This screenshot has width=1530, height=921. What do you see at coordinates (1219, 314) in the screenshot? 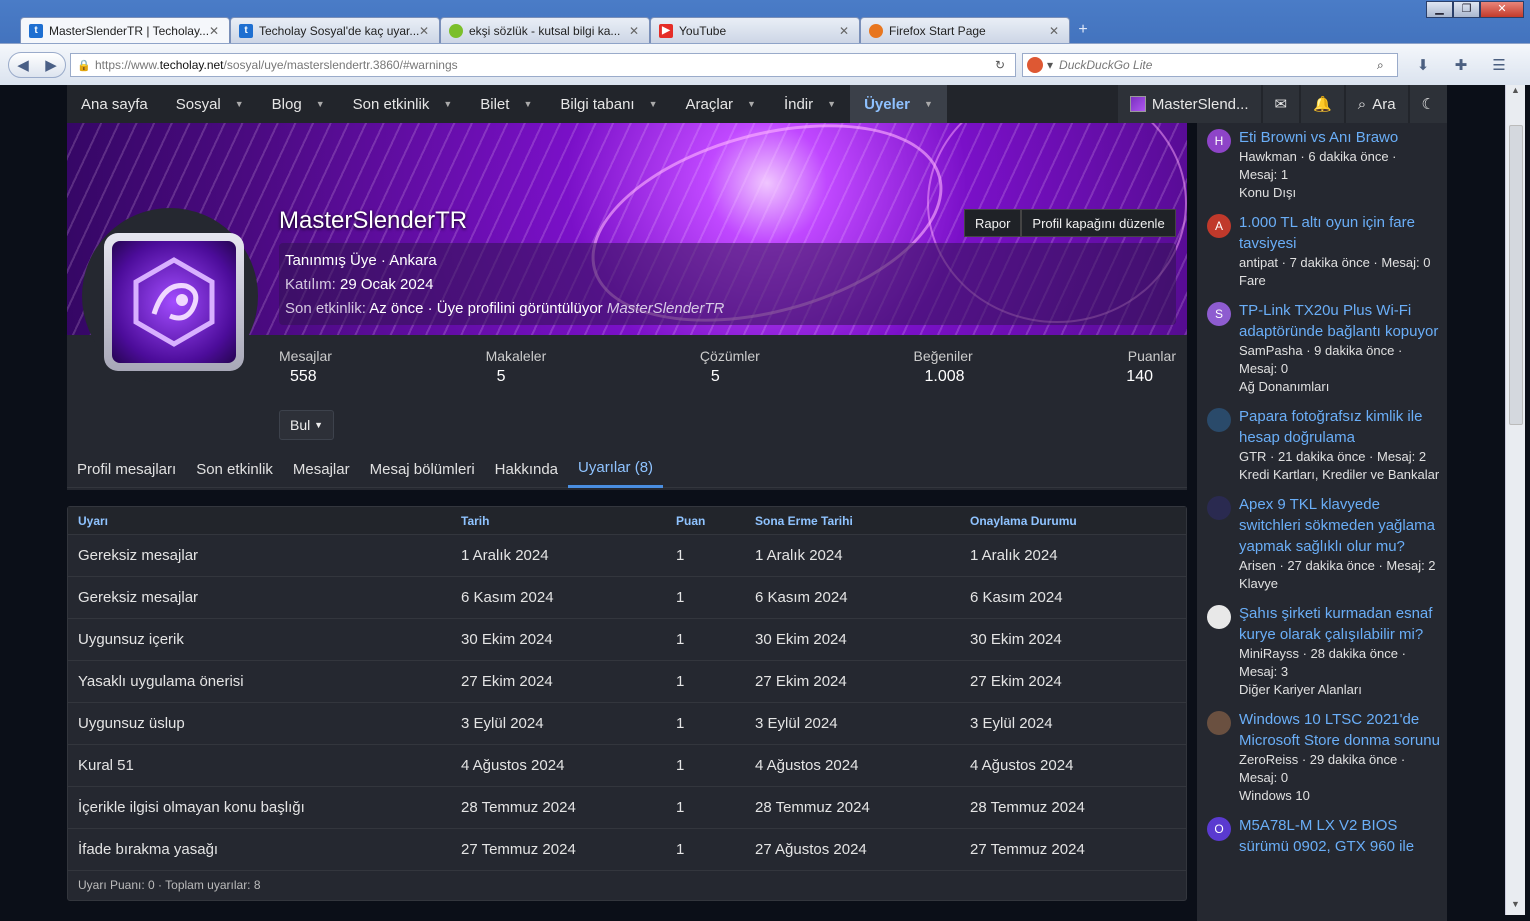
I see `avatar: S` at bounding box center [1219, 314].